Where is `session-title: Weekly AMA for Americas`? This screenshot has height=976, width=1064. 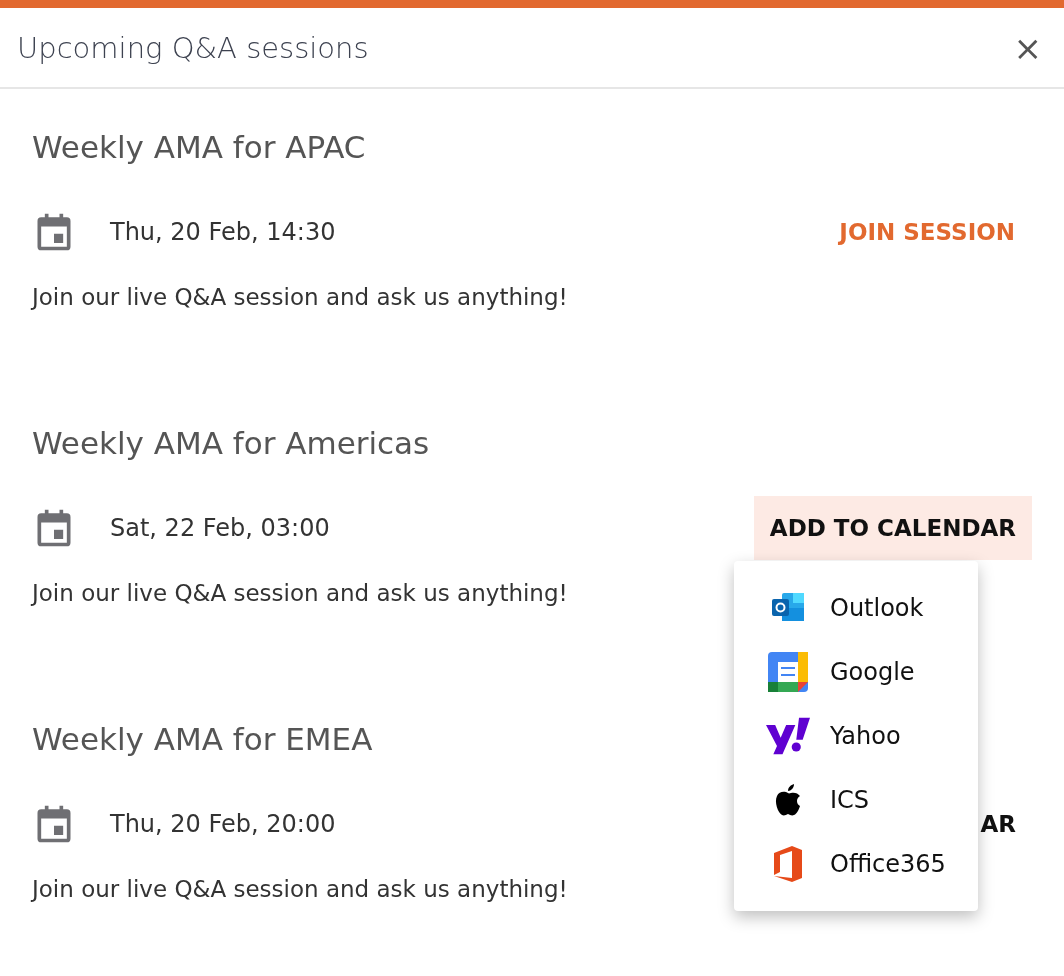
session-title: Weekly AMA for Americas is located at coordinates (231, 444).